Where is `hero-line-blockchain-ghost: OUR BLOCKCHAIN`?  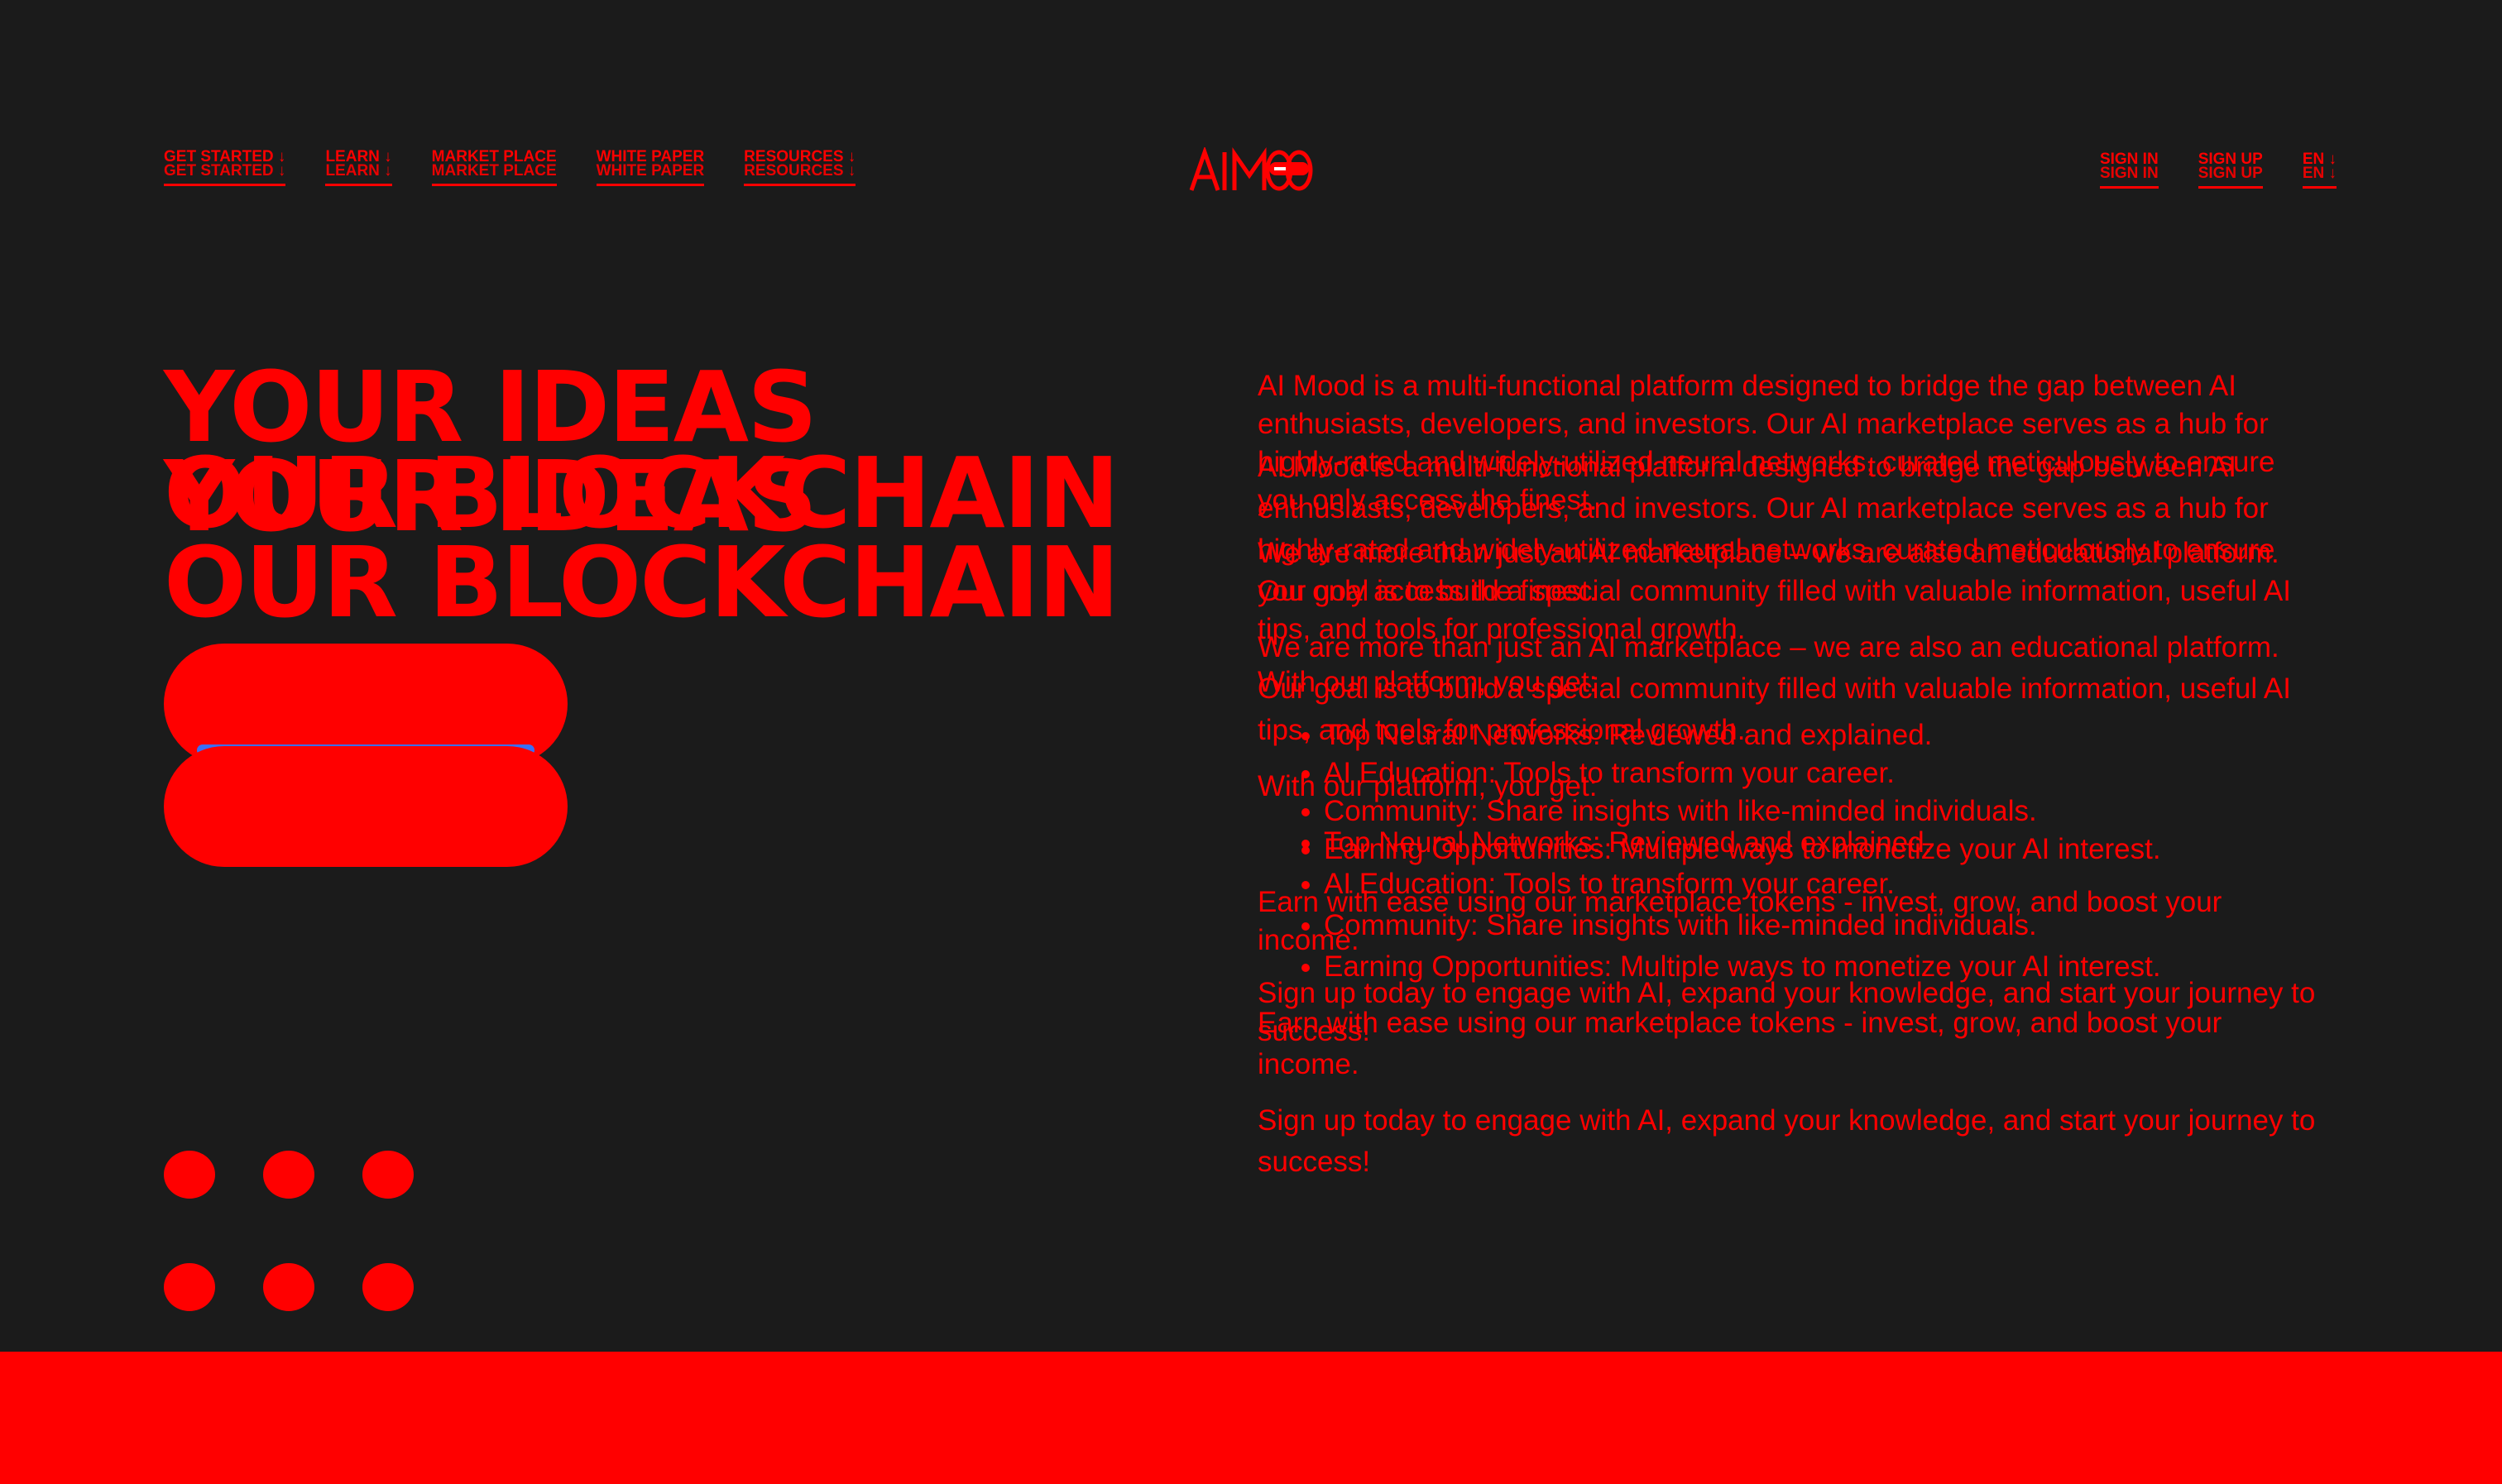
hero-line-blockchain-ghost: OUR BLOCKCHAIN is located at coordinates (641, 582).